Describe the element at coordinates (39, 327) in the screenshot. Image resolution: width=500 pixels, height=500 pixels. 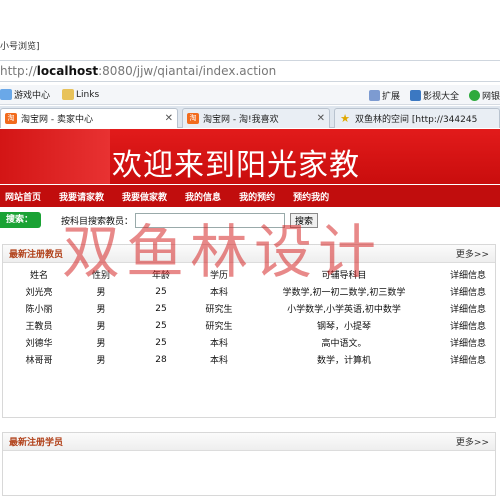
I see `teacher-name: 王教员` at that location.